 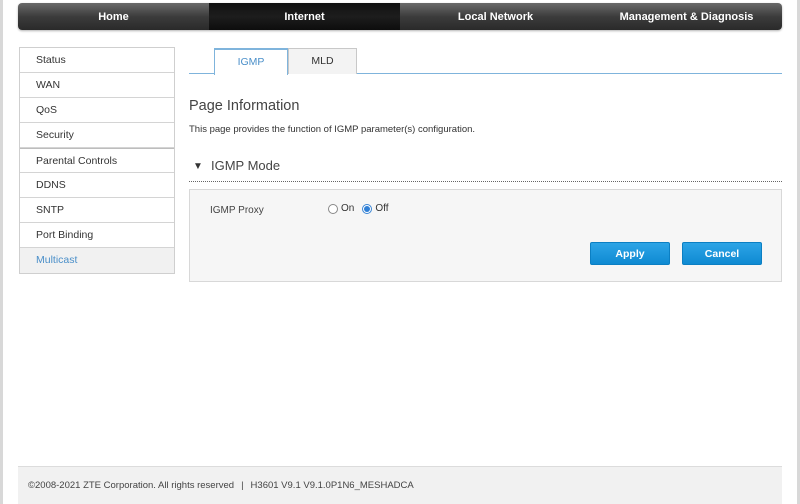 I want to click on window-frame-left, so click(x=1, y=252).